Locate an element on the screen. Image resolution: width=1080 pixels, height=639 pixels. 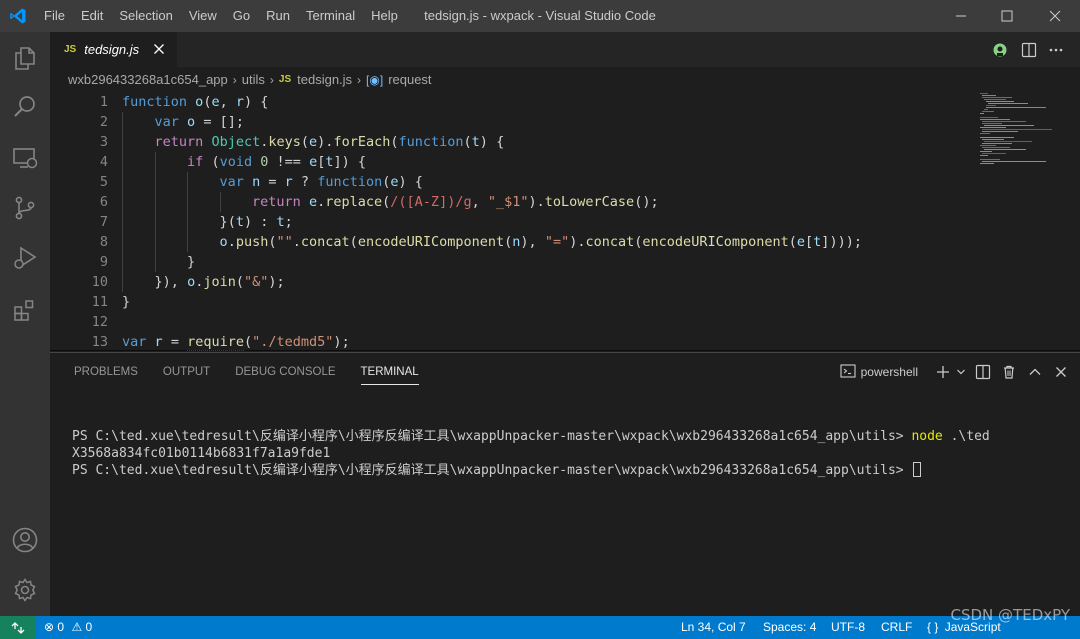
accounts-icon is located at coordinates (25, 540).